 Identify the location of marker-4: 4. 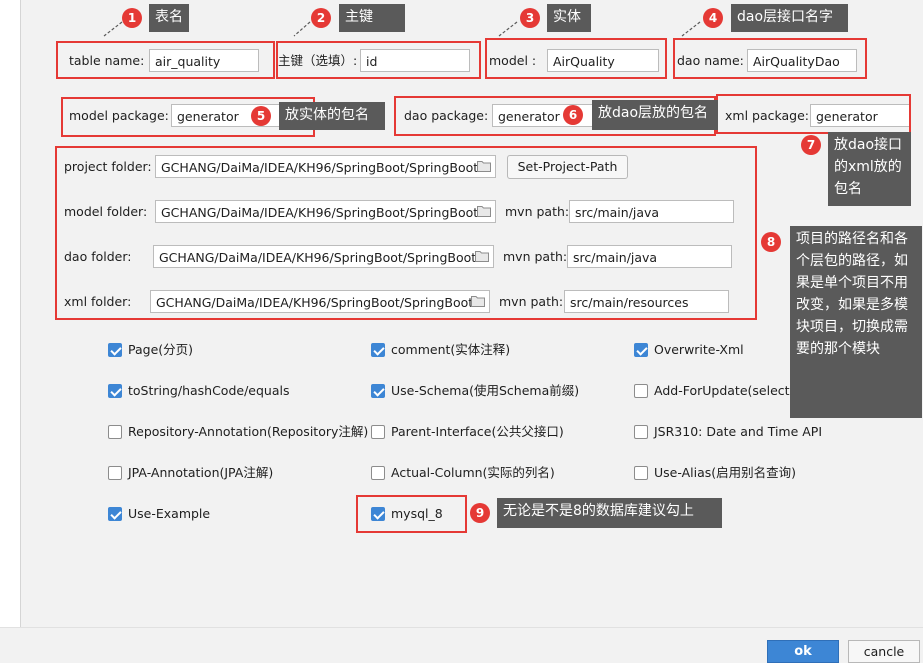
(713, 18).